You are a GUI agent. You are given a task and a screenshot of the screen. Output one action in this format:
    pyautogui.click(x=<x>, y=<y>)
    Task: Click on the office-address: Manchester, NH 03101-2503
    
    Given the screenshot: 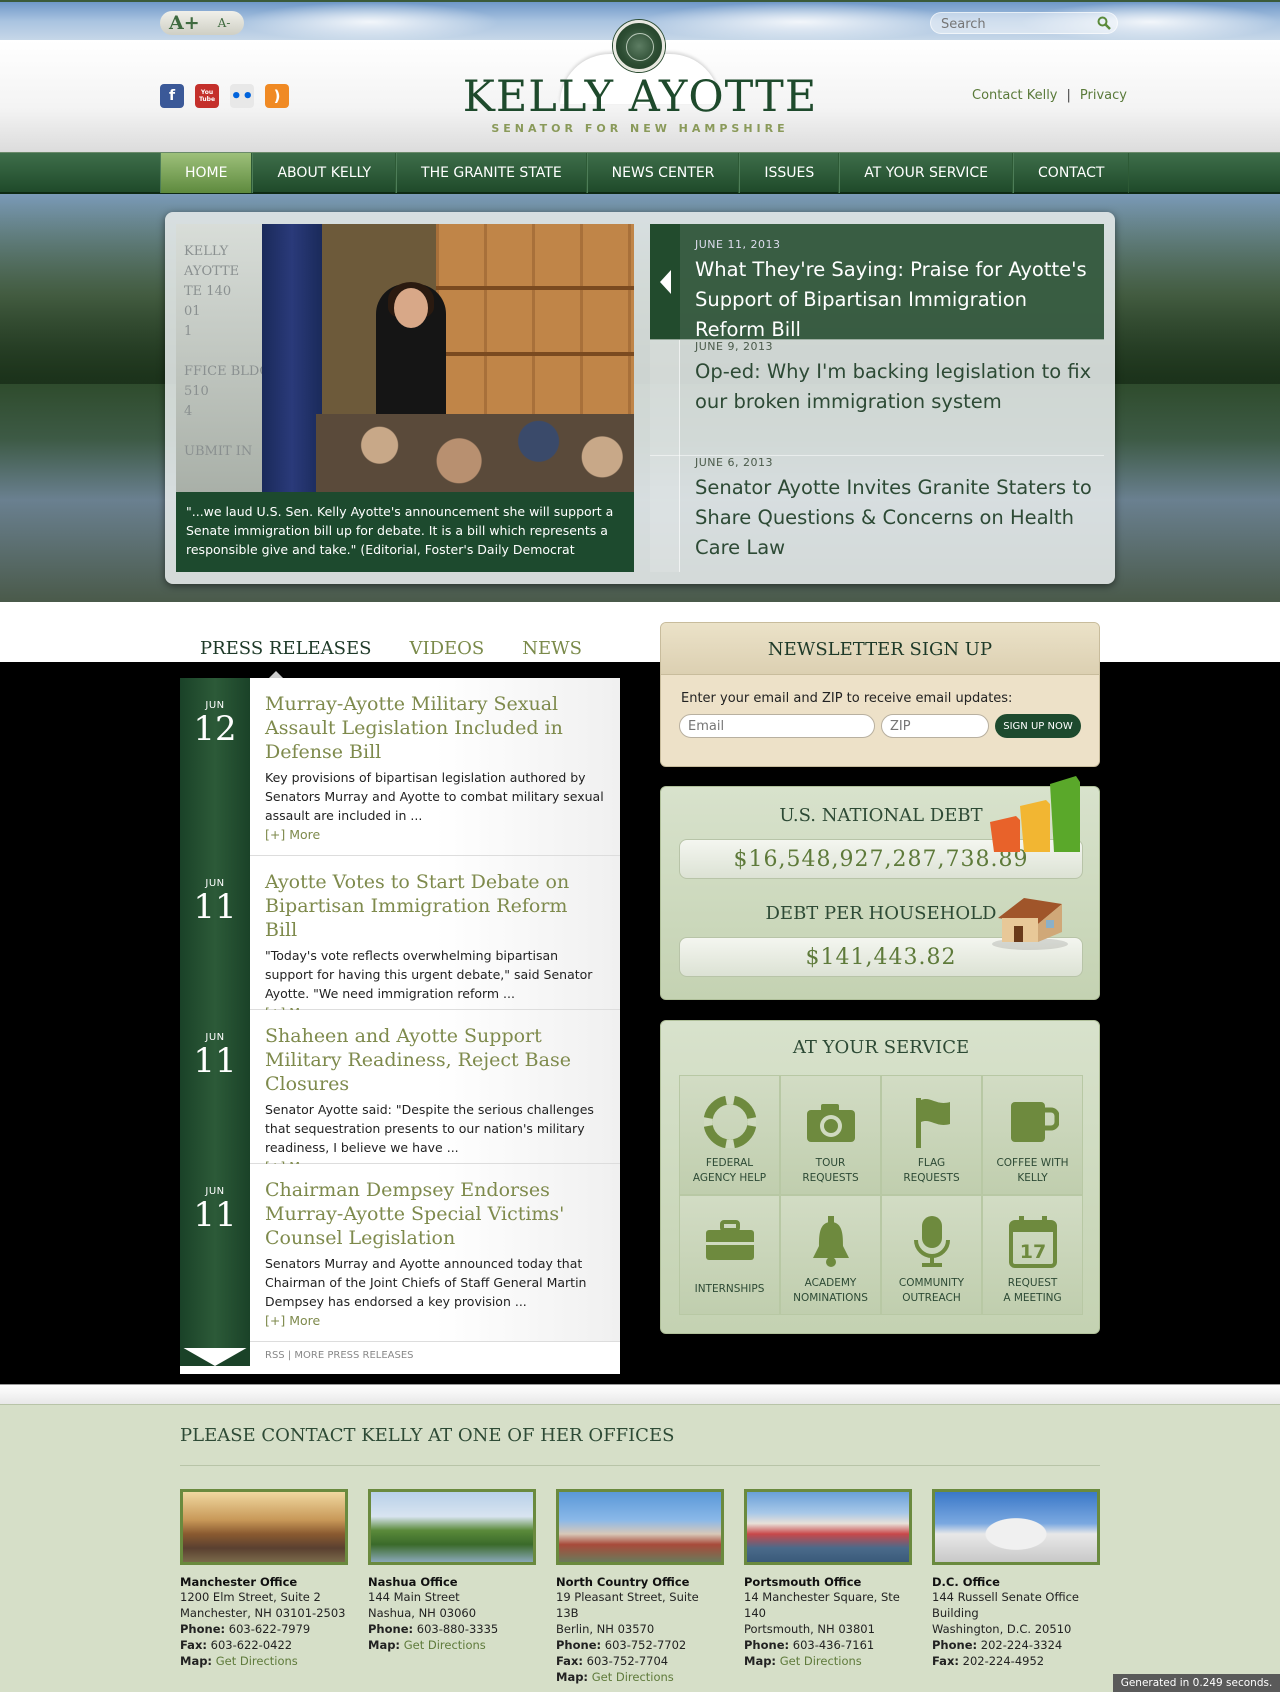 What is the action you would take?
    pyautogui.click(x=263, y=1613)
    